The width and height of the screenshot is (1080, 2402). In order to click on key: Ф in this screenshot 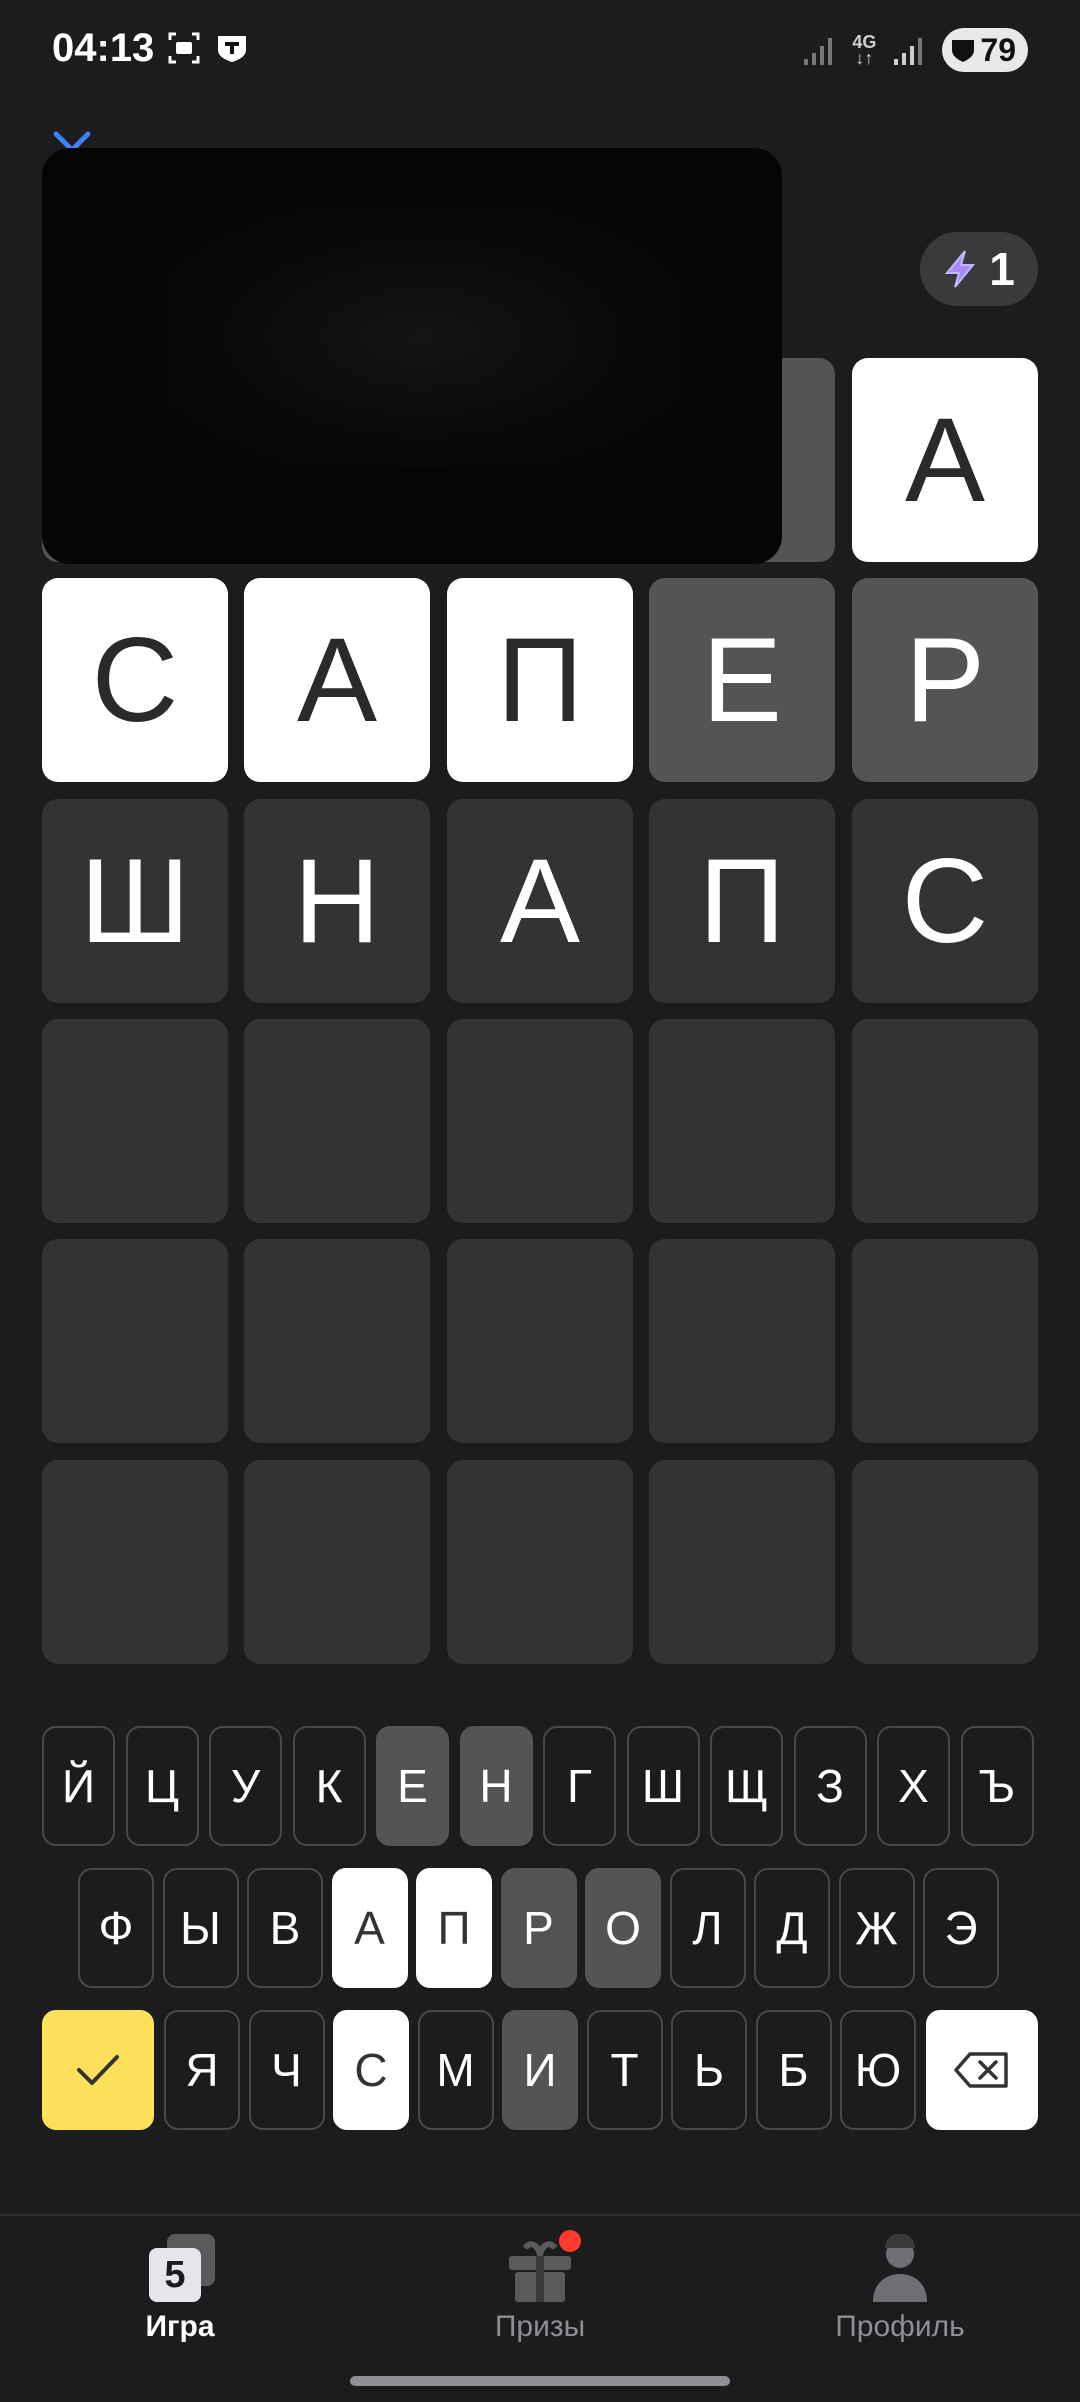, I will do `click(116, 1928)`.